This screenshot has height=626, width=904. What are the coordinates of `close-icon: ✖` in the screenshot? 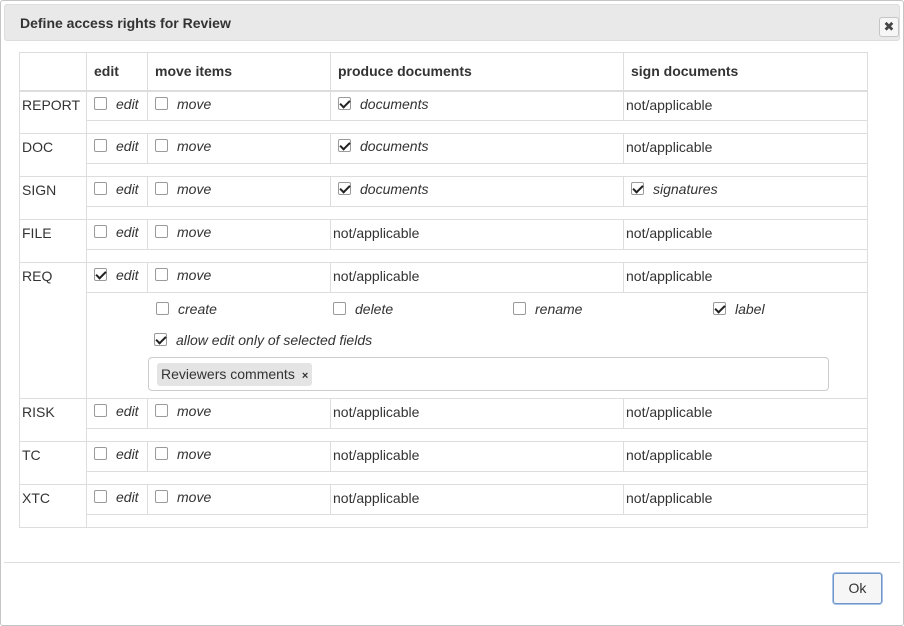 It's located at (889, 27).